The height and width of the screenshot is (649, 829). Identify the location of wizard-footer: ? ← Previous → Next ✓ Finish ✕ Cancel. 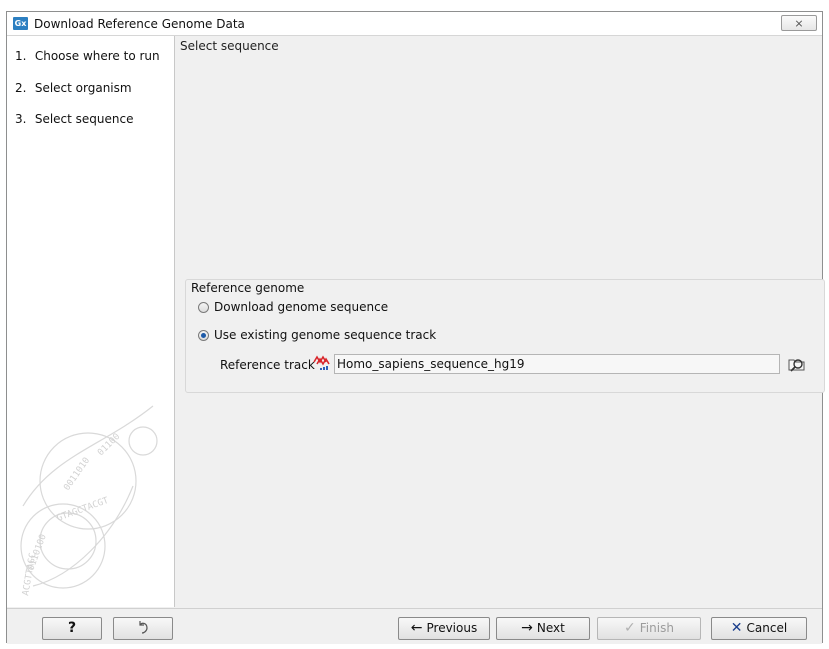
(414, 626).